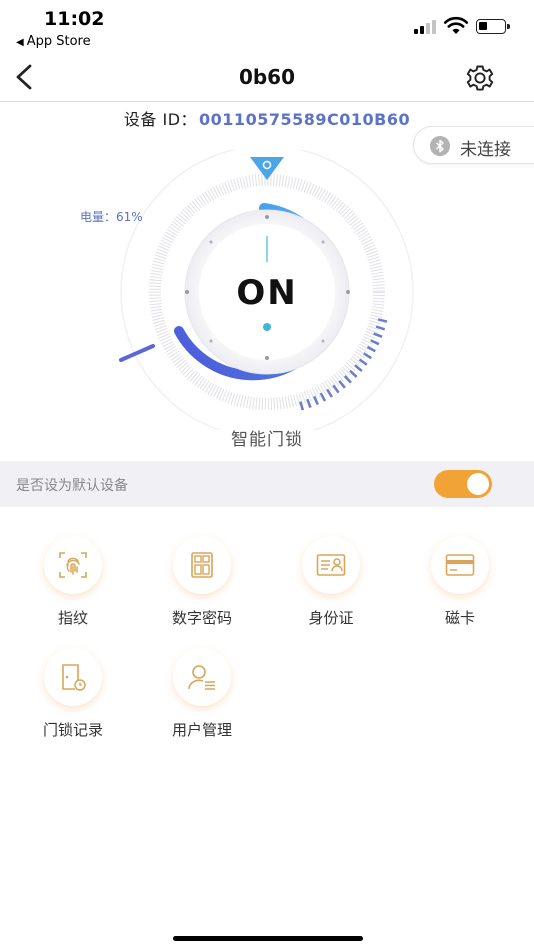 Image resolution: width=534 pixels, height=950 pixels. What do you see at coordinates (72, 486) in the screenshot?
I see `default-device-label: 是否设为默认设备` at bounding box center [72, 486].